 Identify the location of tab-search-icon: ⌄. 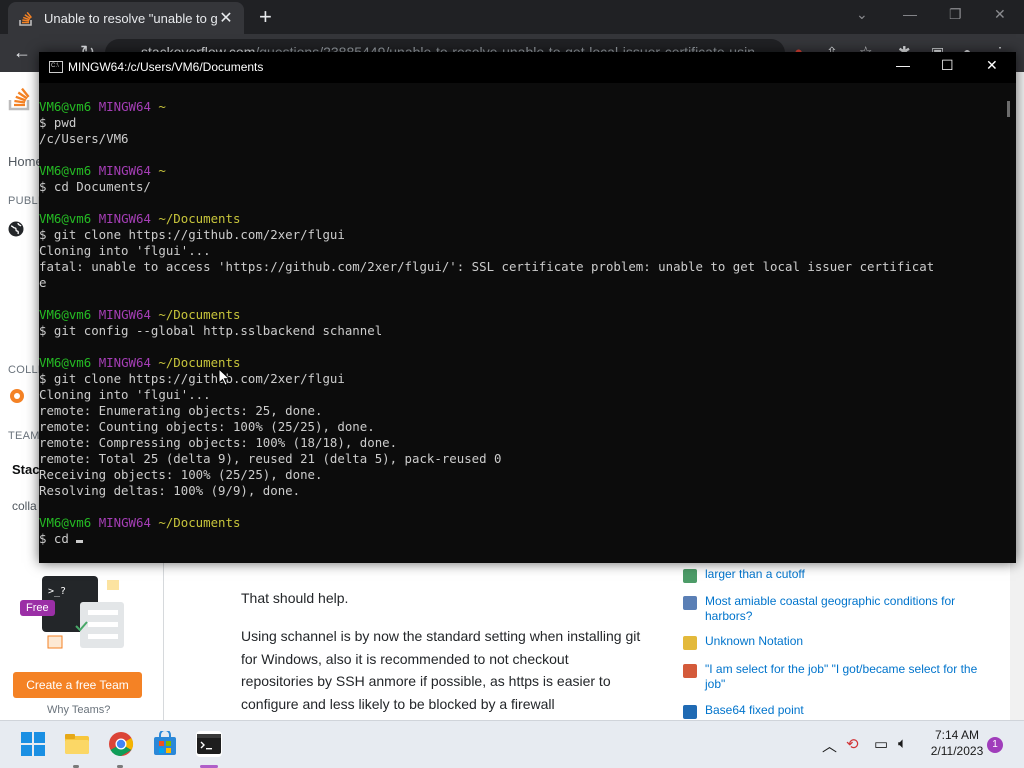
(862, 14).